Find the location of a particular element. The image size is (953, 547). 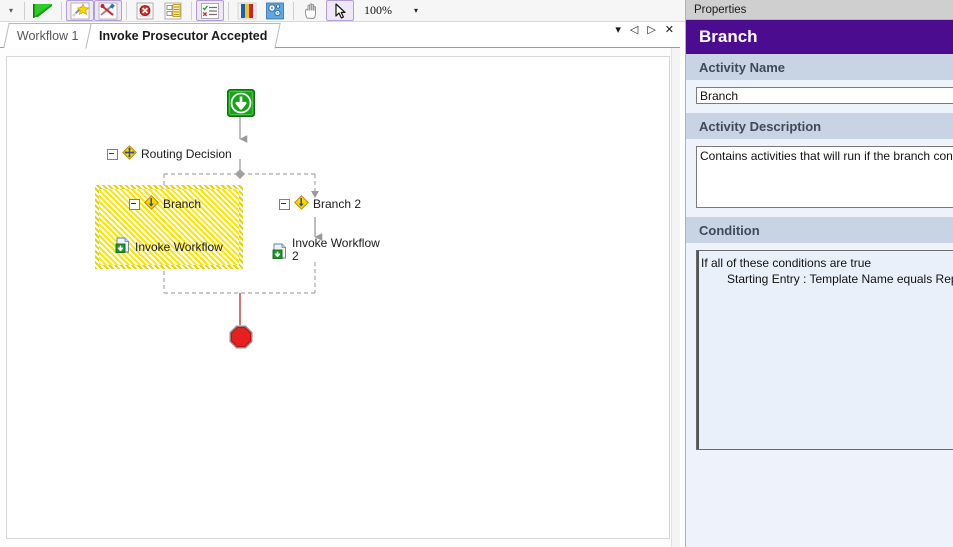

invoke-workflow-node: Invoke Workflow is located at coordinates (169, 246).